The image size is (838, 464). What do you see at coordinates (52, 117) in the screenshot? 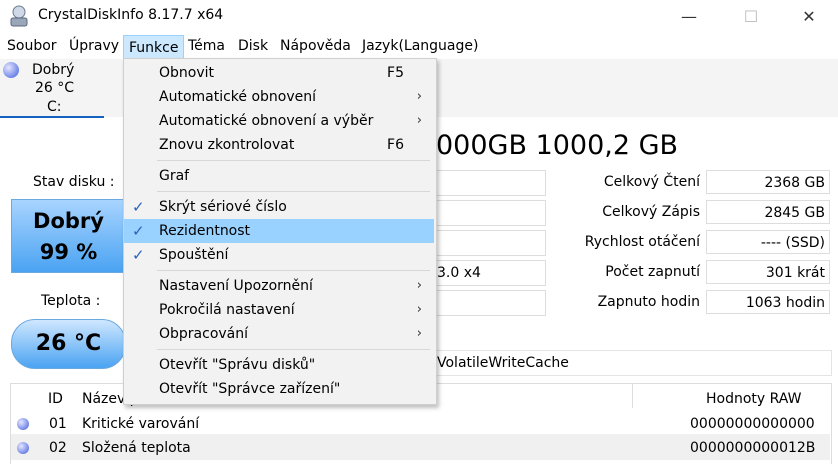
I see `disk-tab-indicator` at bounding box center [52, 117].